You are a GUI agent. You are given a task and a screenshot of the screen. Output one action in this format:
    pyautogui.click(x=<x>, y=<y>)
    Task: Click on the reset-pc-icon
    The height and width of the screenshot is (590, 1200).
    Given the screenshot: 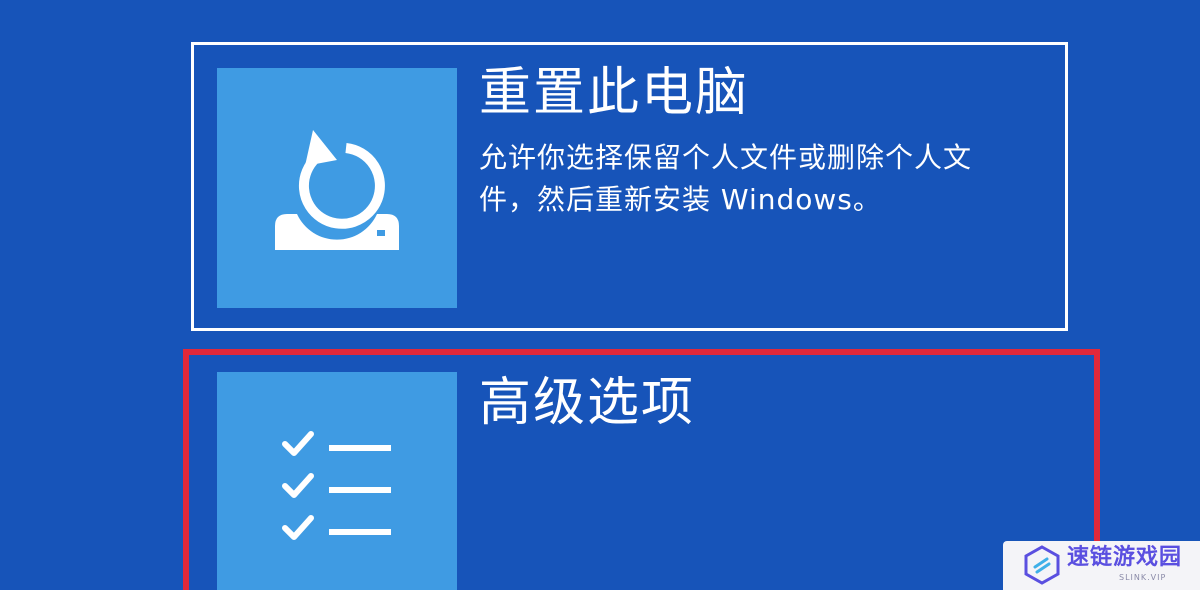 What is the action you would take?
    pyautogui.click(x=337, y=190)
    